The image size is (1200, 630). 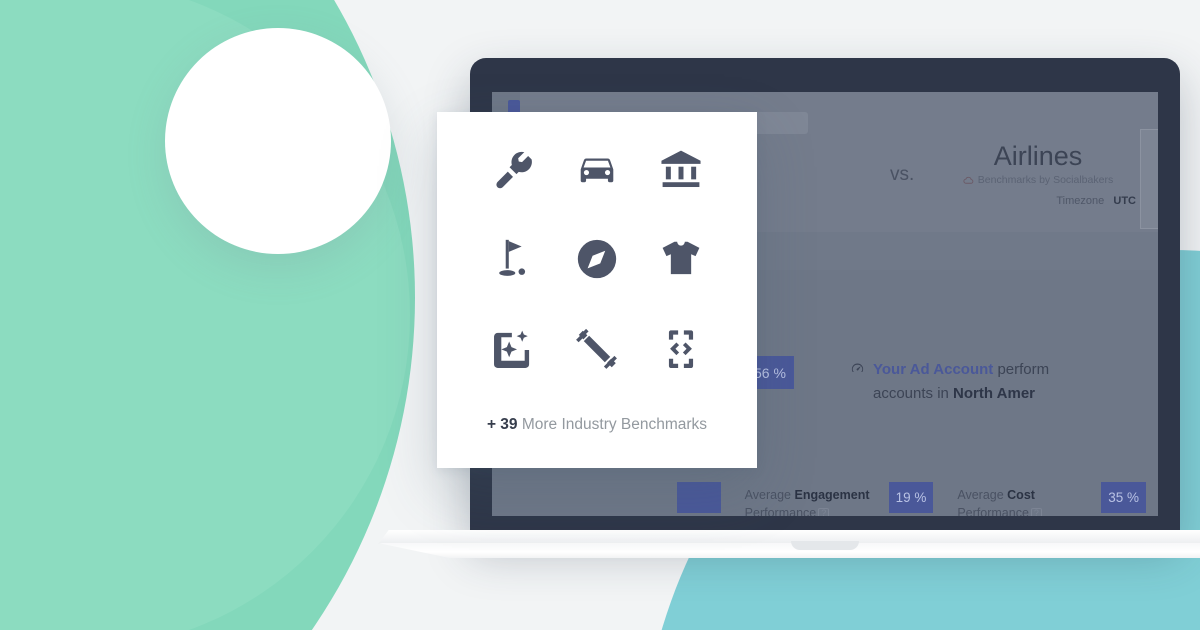 I want to click on metric-value: 35 %, so click(x=1124, y=497).